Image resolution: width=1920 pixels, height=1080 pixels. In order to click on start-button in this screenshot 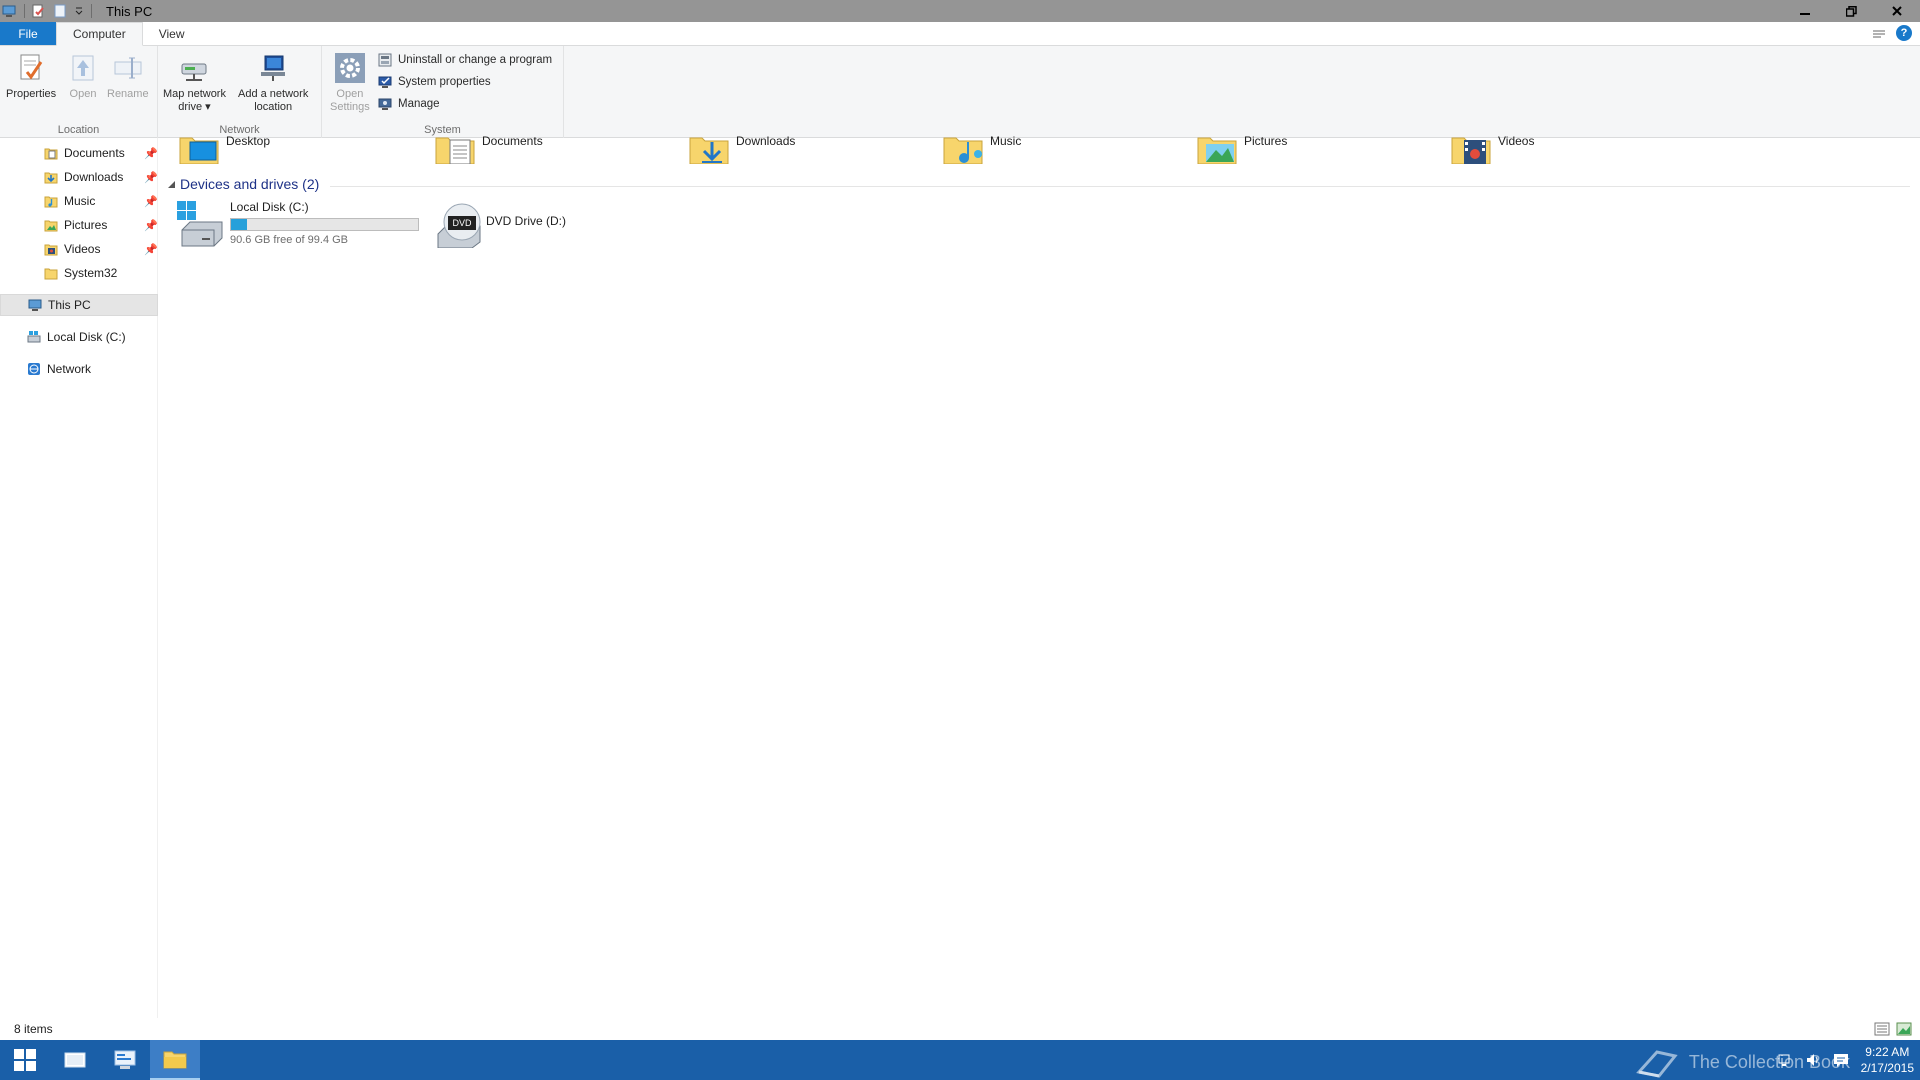, I will do `click(25, 1060)`.